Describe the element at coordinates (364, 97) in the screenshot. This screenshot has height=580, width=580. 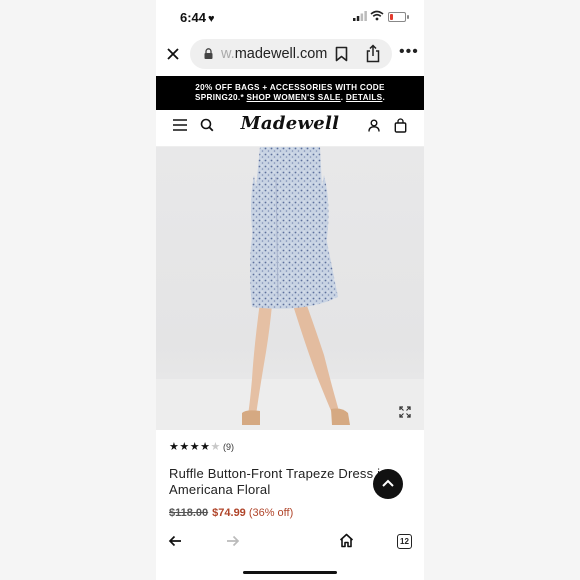
I see `details-link: DETAILS` at that location.